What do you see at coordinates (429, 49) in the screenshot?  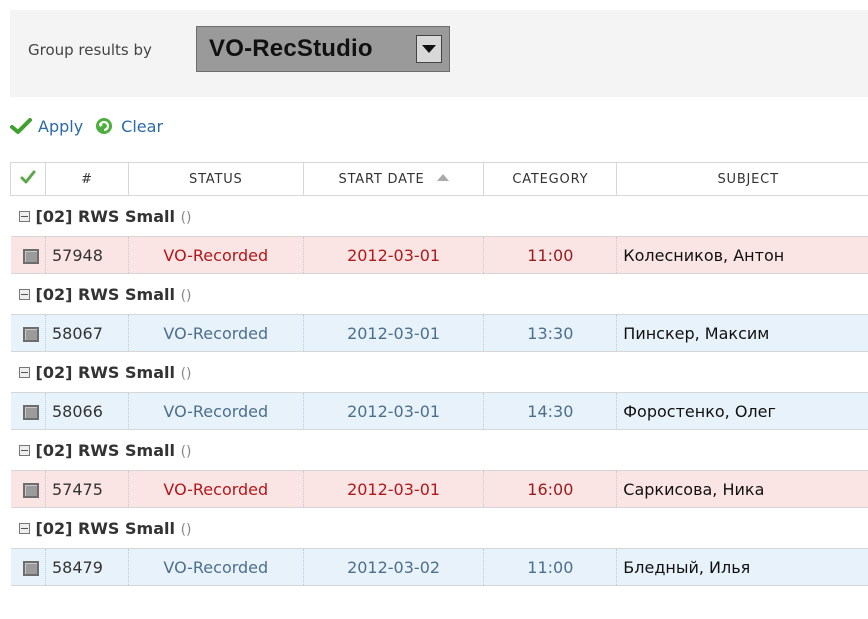 I see `dropdown-arrow-icon` at bounding box center [429, 49].